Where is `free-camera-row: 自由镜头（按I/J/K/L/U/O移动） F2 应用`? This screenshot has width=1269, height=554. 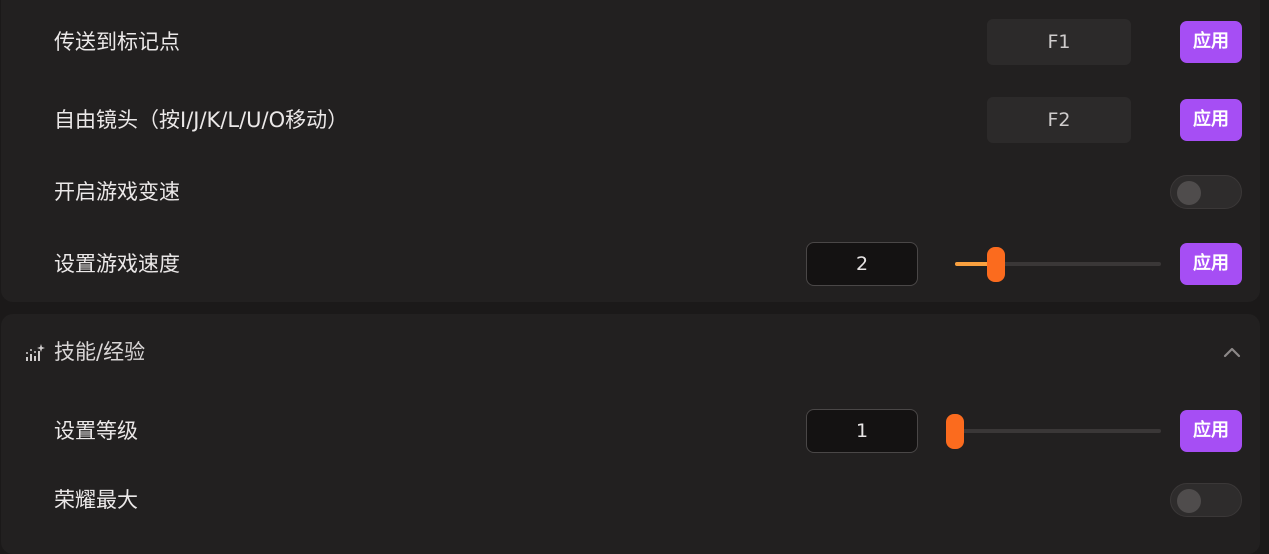 free-camera-row: 自由镜头（按I/J/K/L/U/O移动） F2 应用 is located at coordinates (630, 120).